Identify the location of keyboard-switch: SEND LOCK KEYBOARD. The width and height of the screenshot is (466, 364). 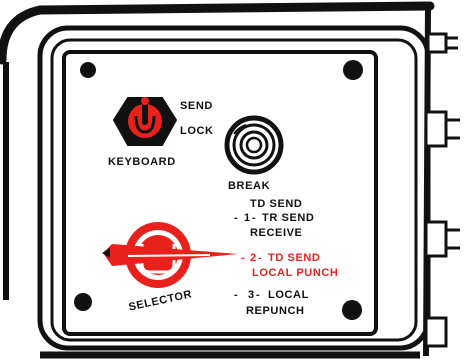
(161, 132).